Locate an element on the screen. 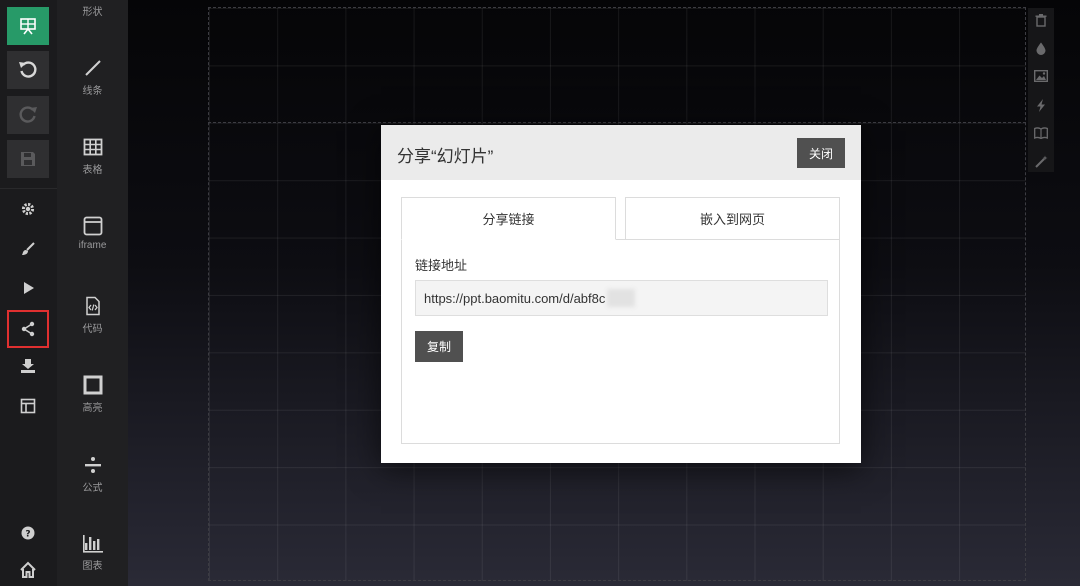 The image size is (1080, 586). lightning-icon is located at coordinates (1041, 105).